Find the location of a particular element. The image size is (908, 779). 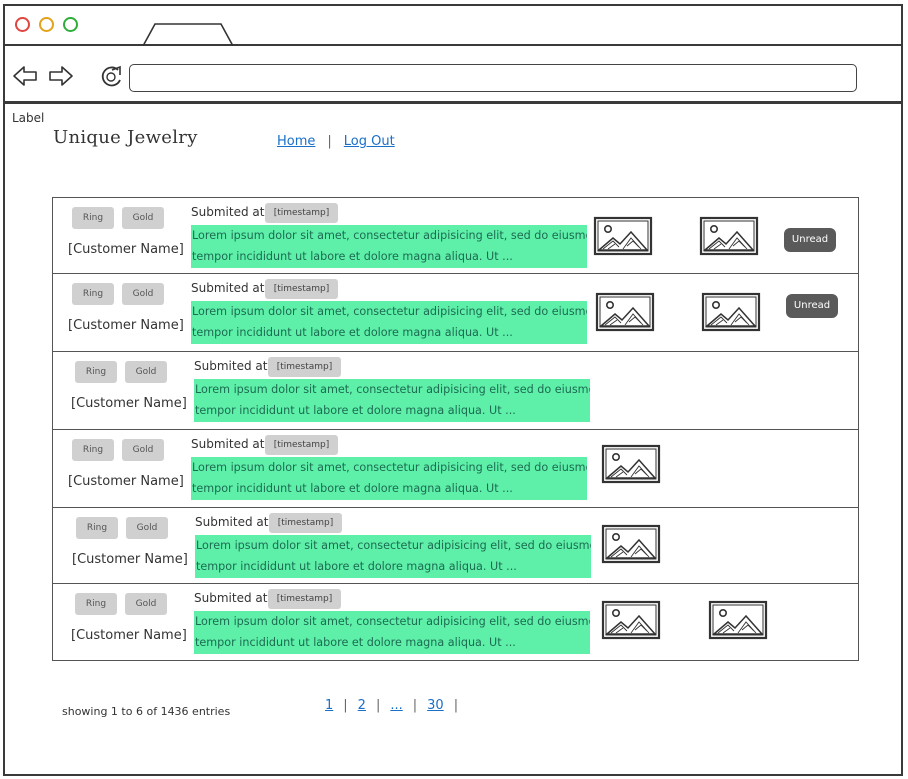

close-dot-icon is located at coordinates (22, 24).